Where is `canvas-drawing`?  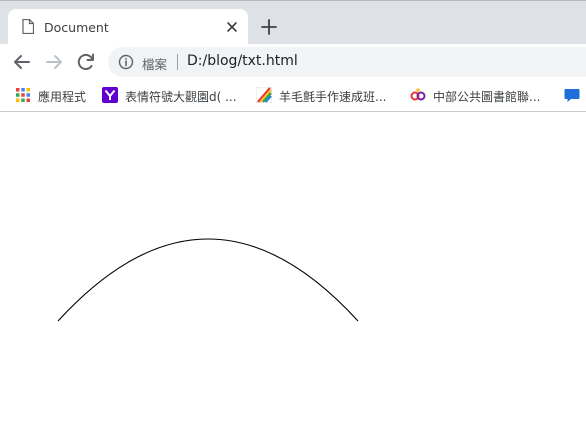
canvas-drawing is located at coordinates (208, 280).